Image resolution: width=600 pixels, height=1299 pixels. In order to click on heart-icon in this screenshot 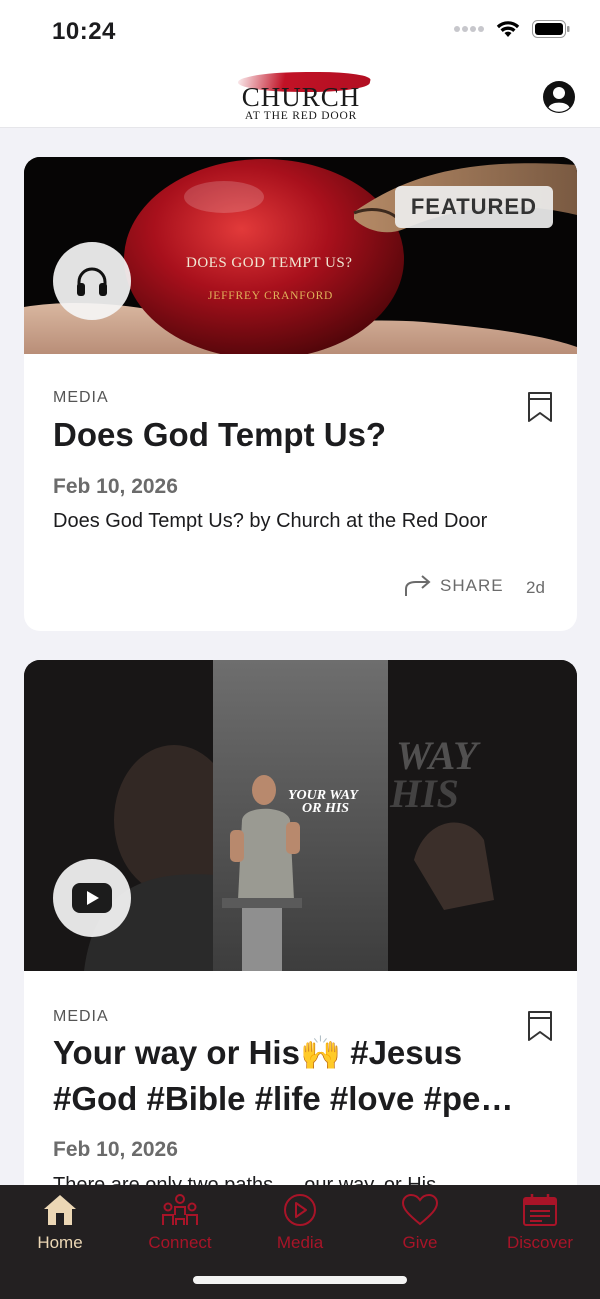, I will do `click(420, 1209)`.